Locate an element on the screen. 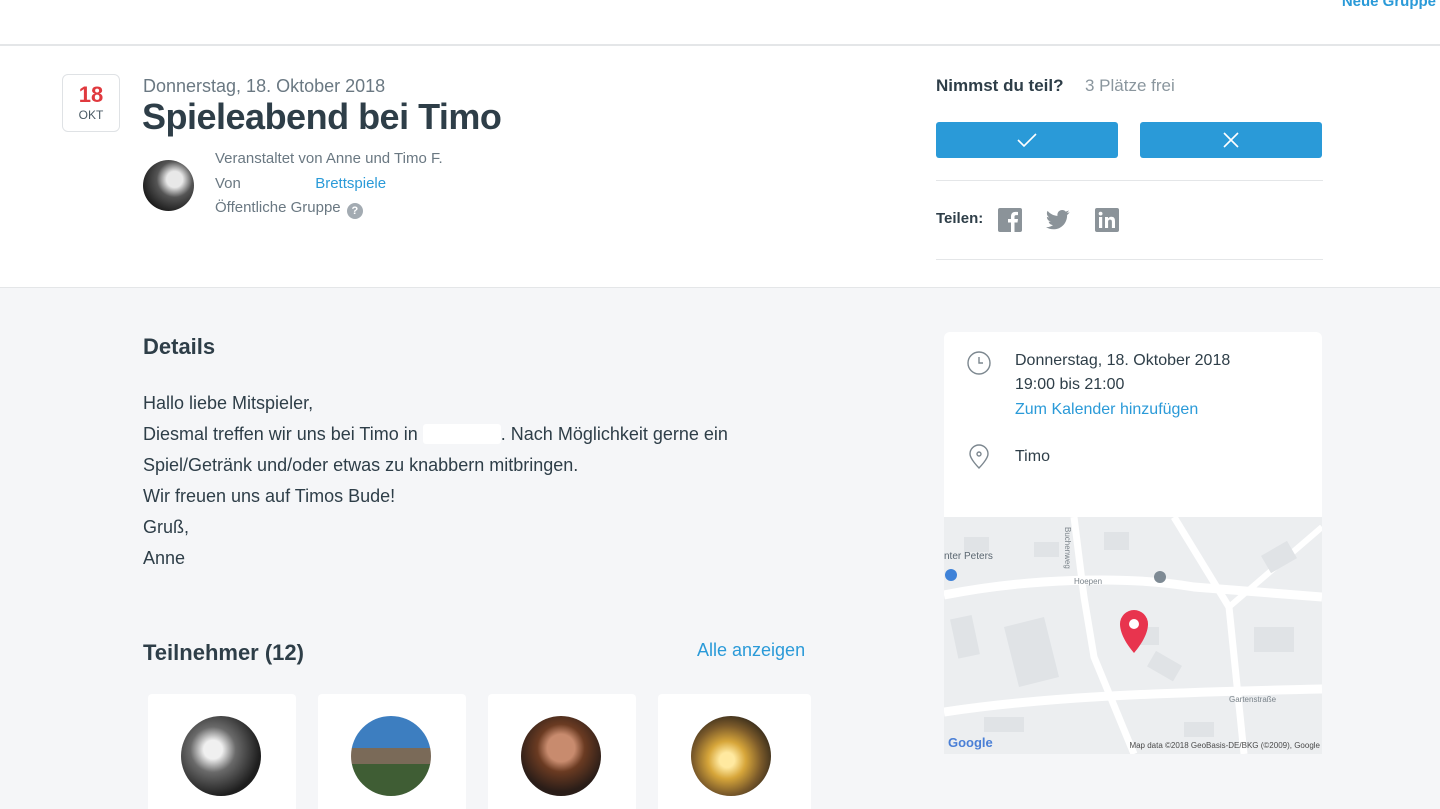 The height and width of the screenshot is (809, 1440). details-heading: Details is located at coordinates (179, 346).